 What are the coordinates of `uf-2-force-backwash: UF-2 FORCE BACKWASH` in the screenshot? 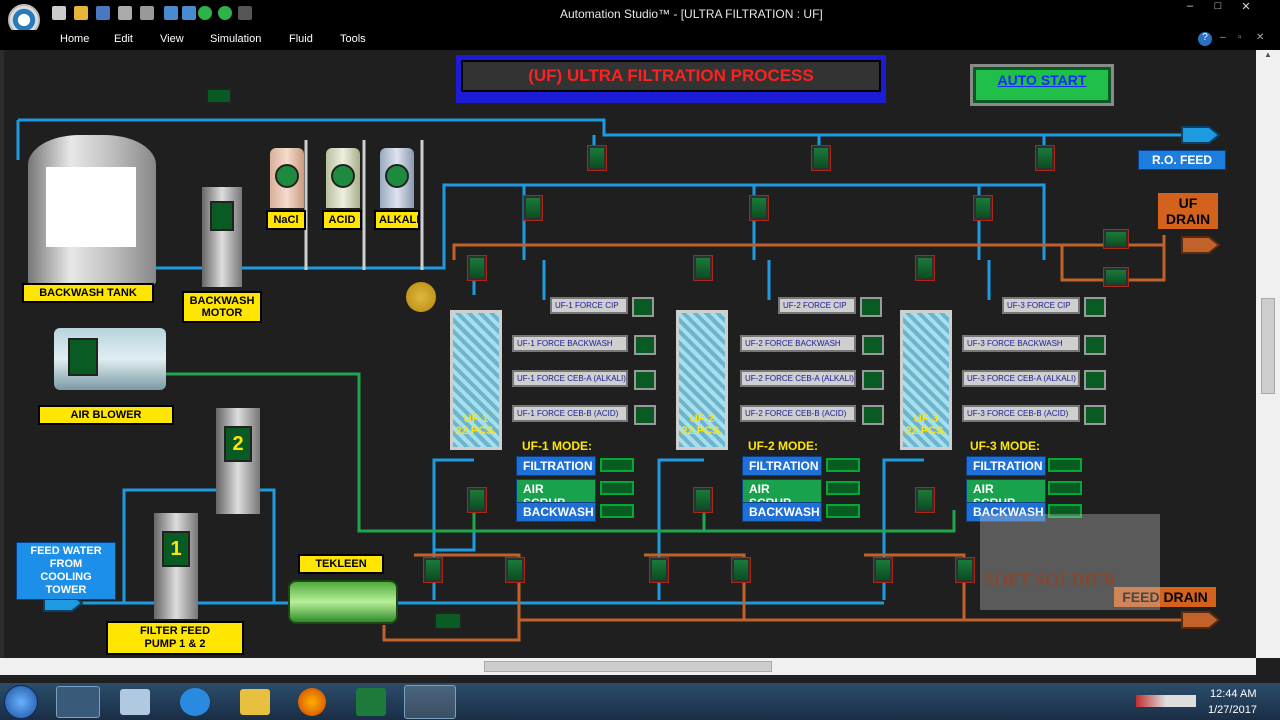 It's located at (798, 343).